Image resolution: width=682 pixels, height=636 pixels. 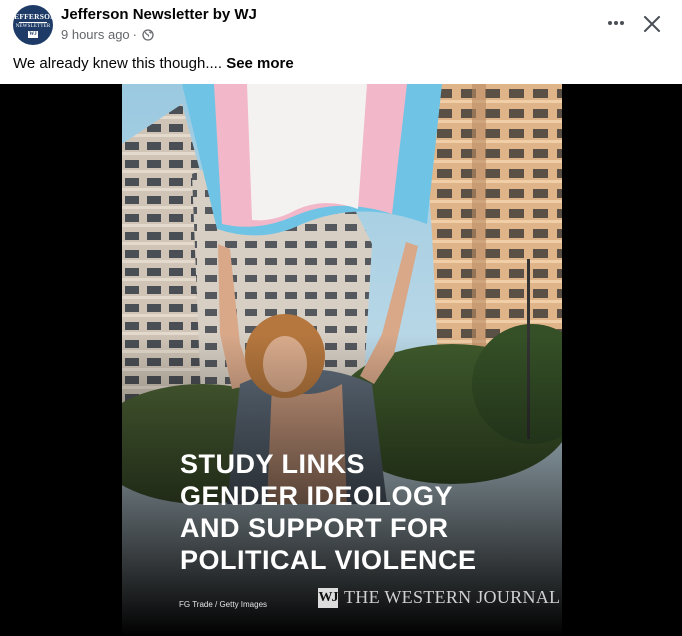 I want to click on headline-line: AND SUPPORT FOR, so click(x=314, y=528).